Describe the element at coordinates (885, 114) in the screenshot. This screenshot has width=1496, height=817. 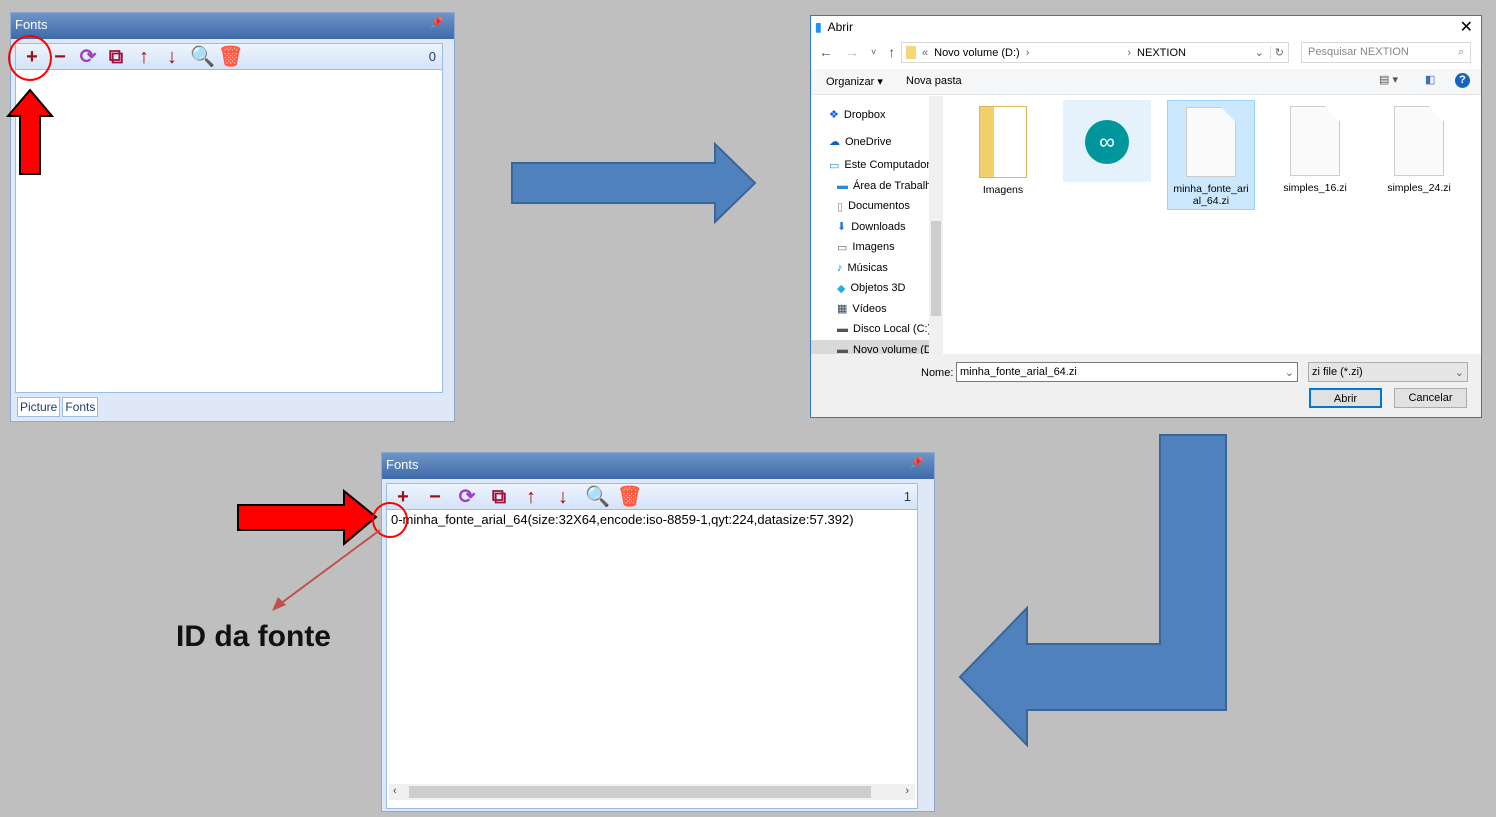
I see `nav-dropbox: ❖ Dropbox` at that location.